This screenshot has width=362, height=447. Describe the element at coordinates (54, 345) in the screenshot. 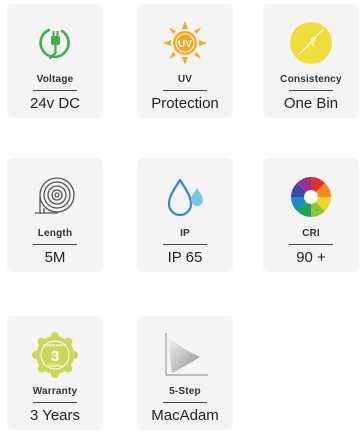

I see `warranty-badge-top: WARRANTY` at that location.